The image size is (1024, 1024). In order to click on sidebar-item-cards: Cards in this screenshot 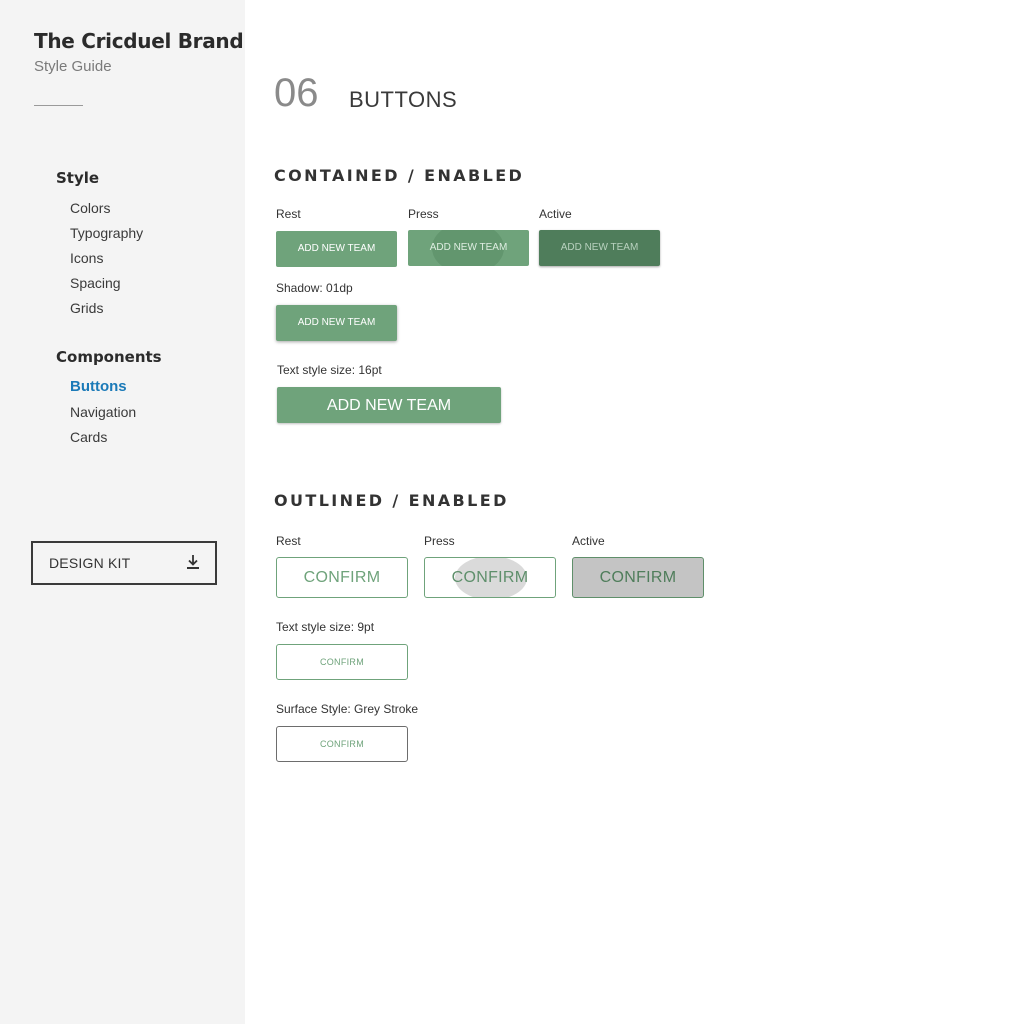, I will do `click(88, 437)`.